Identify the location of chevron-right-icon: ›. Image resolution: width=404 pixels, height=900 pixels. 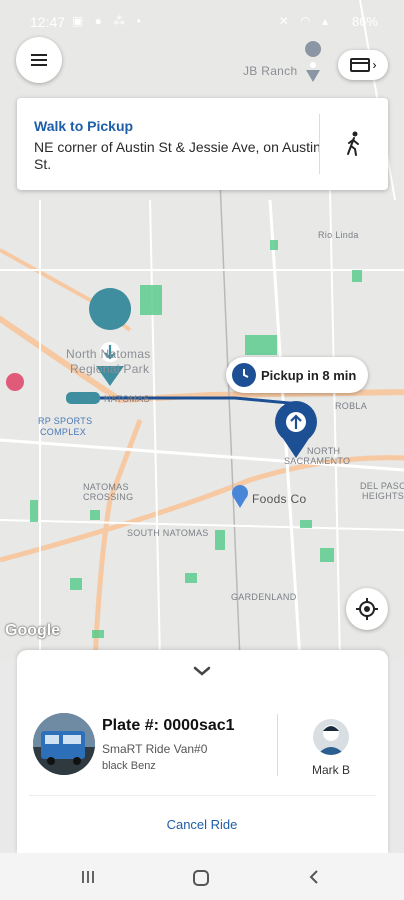
(374, 65).